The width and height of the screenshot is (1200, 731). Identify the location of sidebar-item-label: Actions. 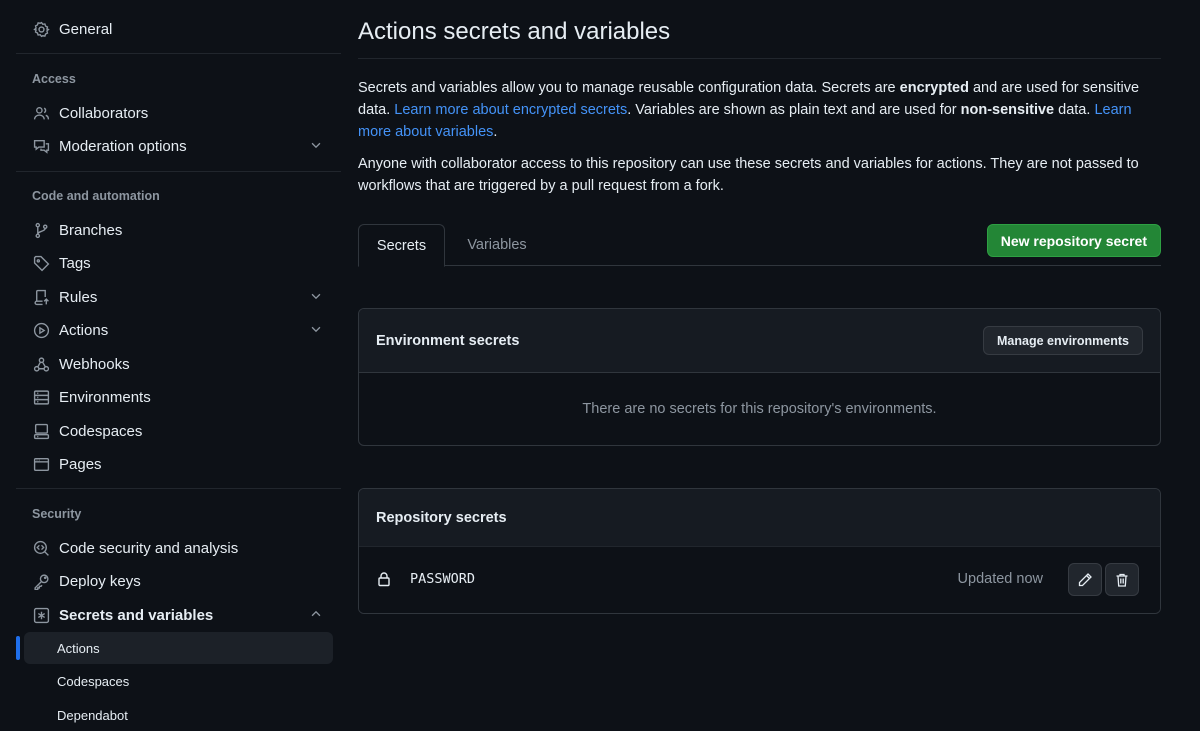
(84, 330).